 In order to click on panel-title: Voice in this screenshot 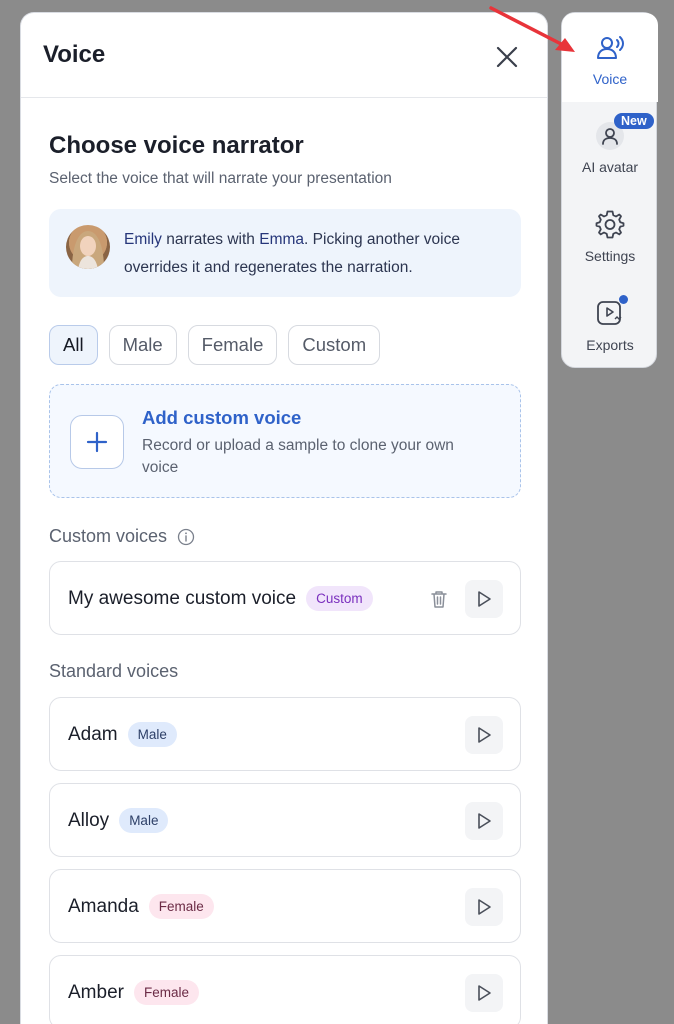, I will do `click(74, 54)`.